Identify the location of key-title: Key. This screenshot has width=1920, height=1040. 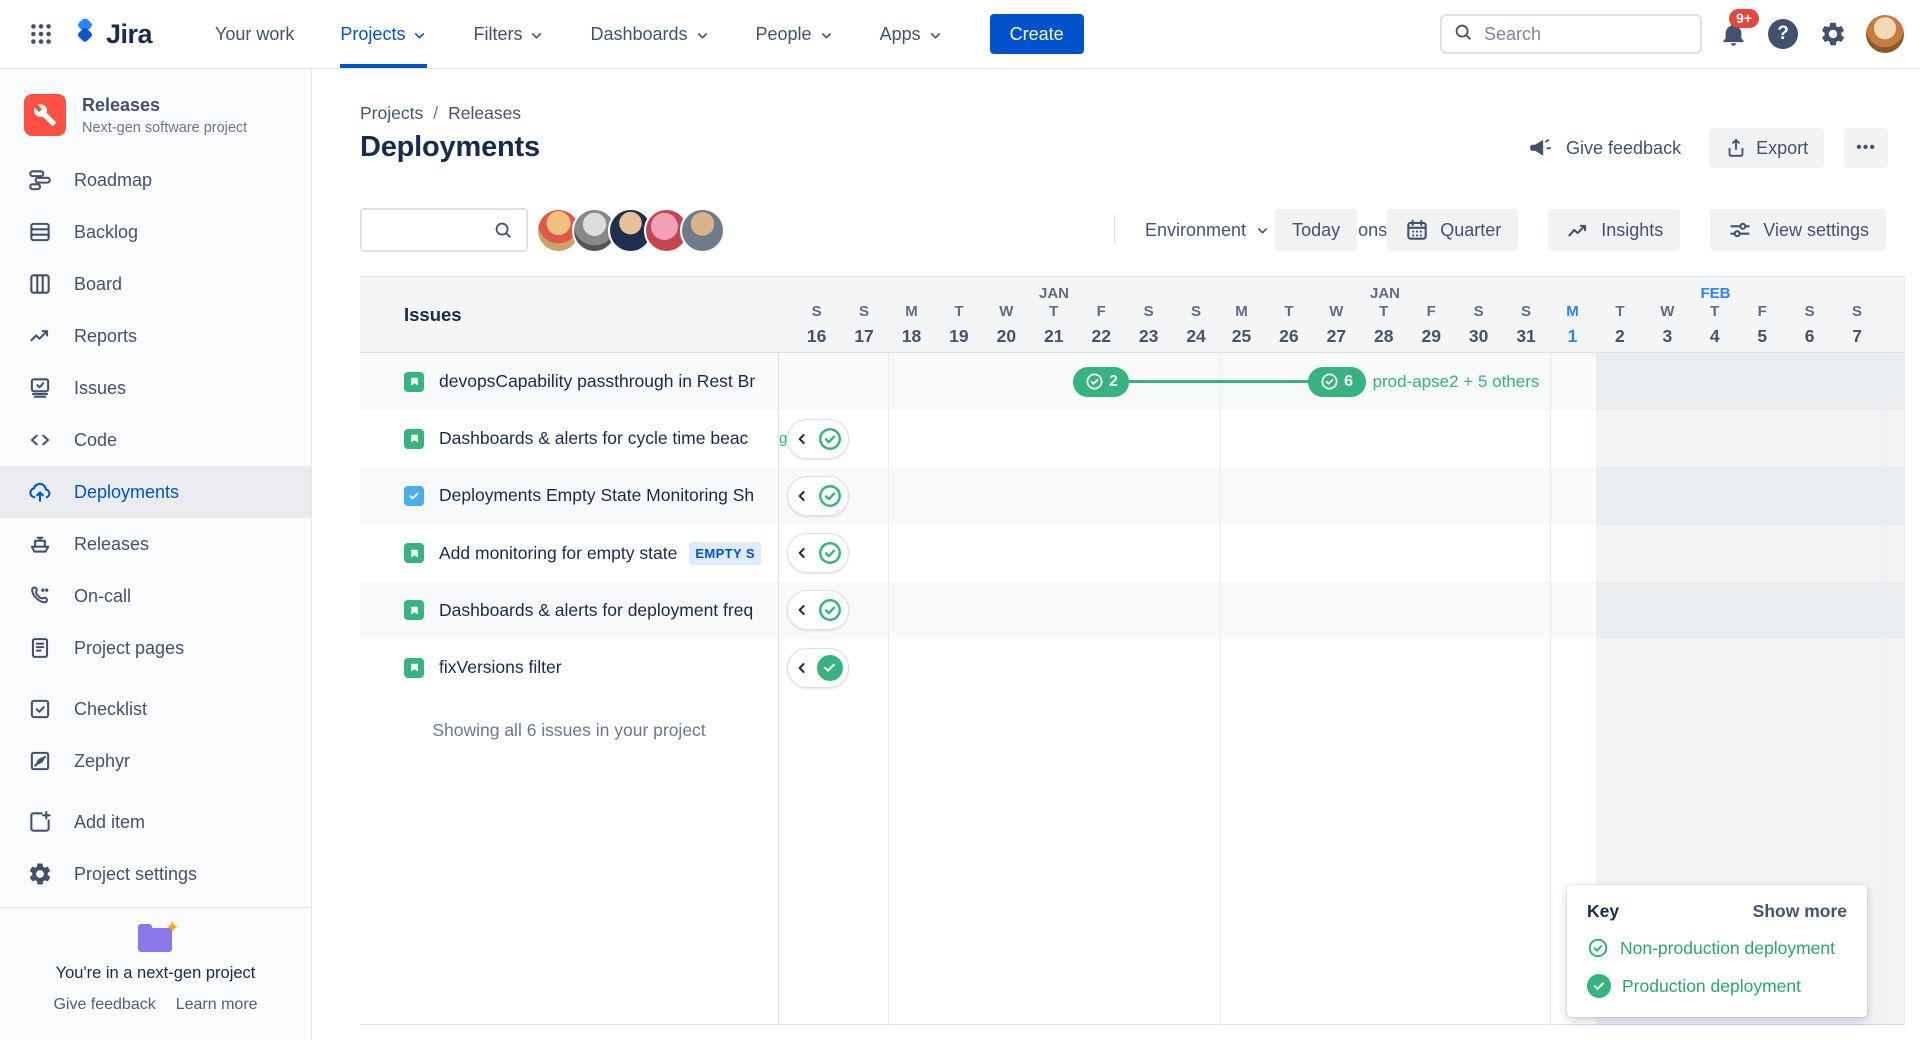
(1603, 911).